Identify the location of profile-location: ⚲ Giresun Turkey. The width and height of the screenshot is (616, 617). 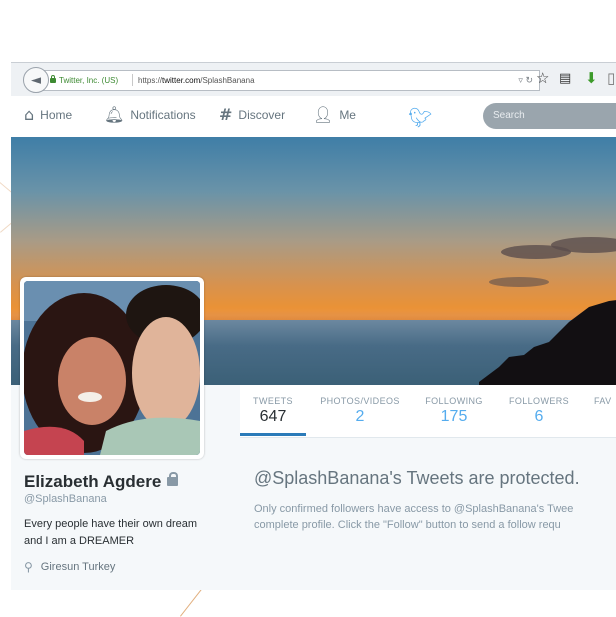
(69, 567).